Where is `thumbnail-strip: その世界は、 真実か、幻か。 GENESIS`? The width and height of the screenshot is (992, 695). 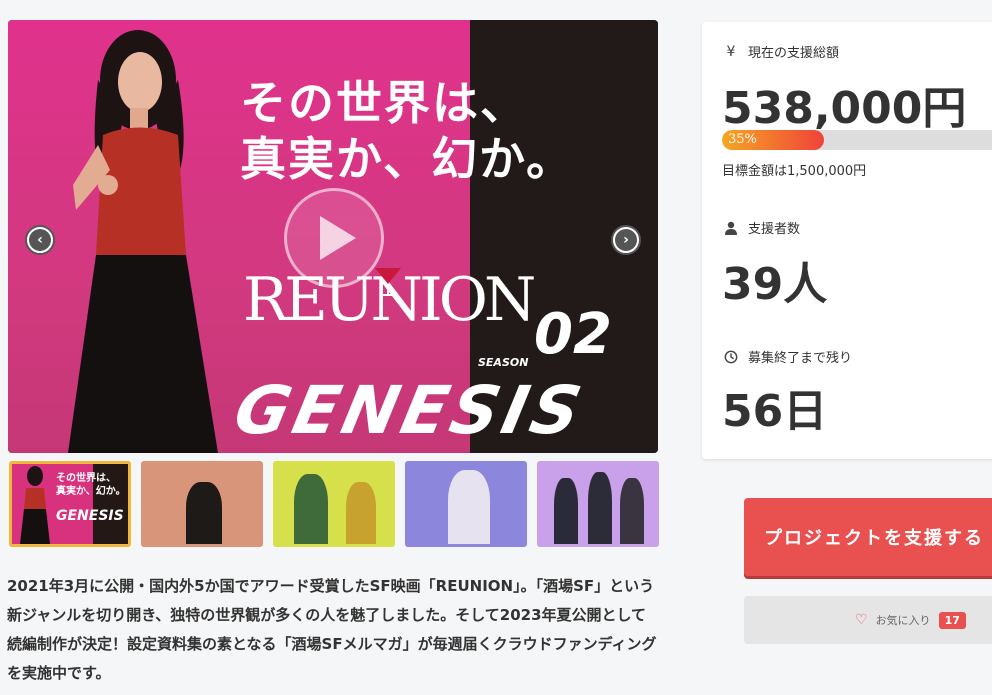
thumbnail-strip: その世界は、 真実か、幻か。 GENESIS is located at coordinates (334, 504).